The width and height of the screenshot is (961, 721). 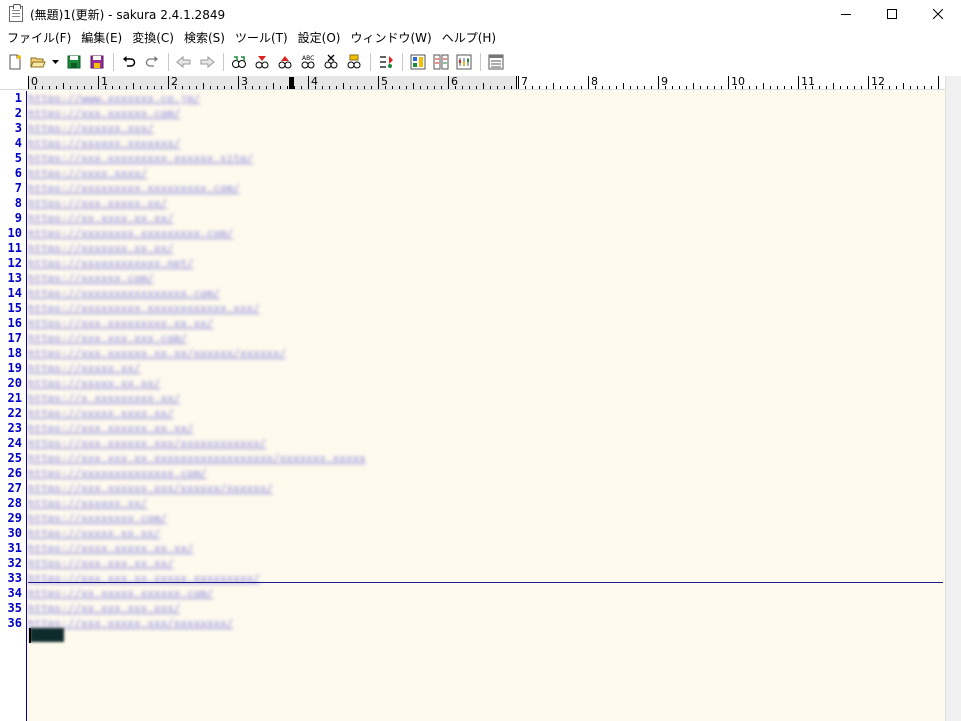 What do you see at coordinates (87, 503) in the screenshot?
I see `url-link: https://xxxxxx.xx/` at bounding box center [87, 503].